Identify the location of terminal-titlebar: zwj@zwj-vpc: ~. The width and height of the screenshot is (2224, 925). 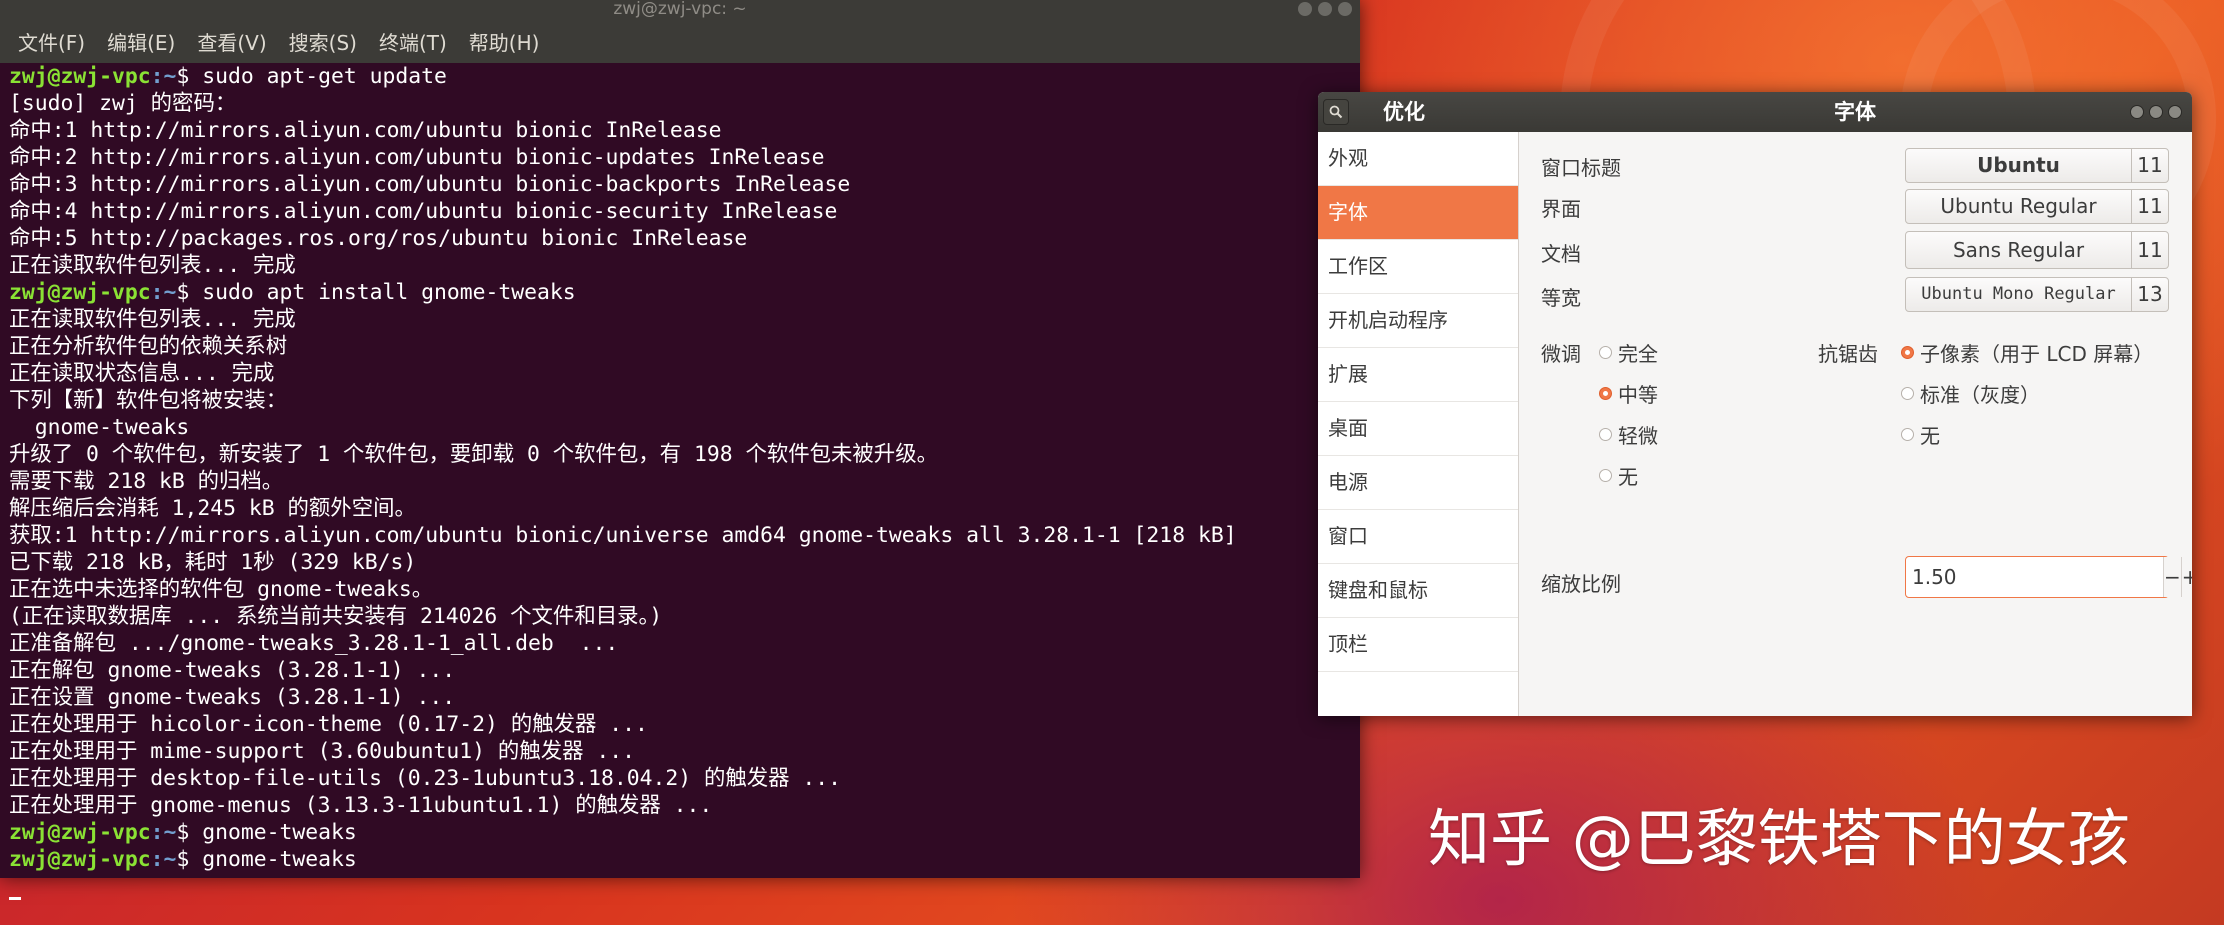
(680, 10).